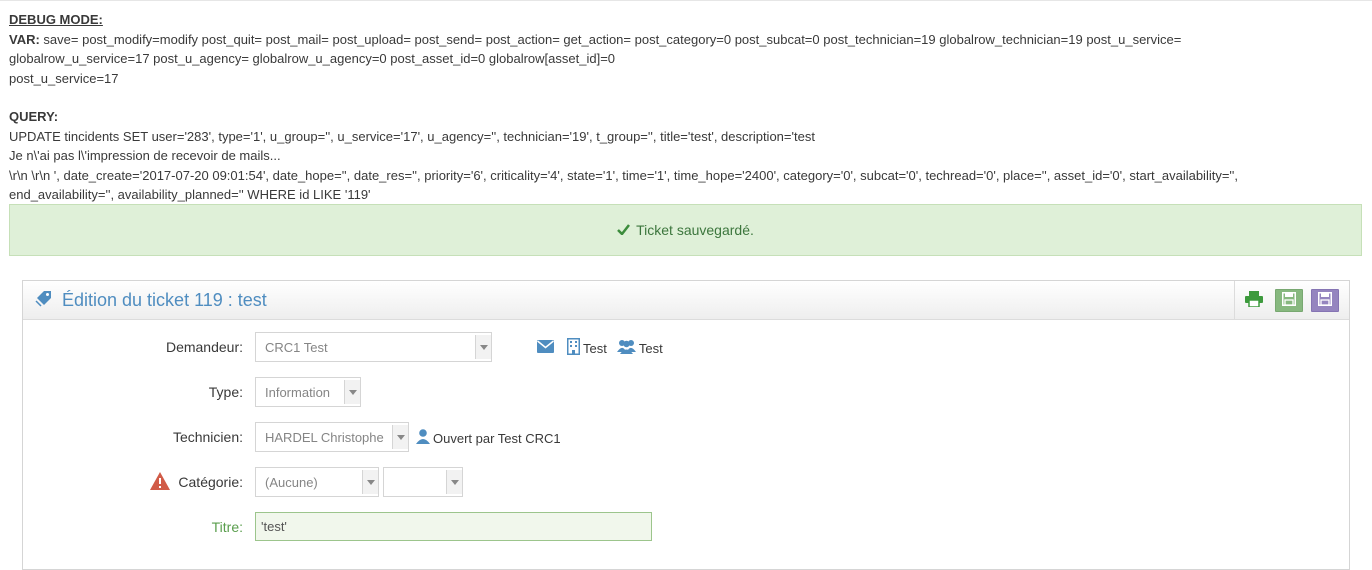 This screenshot has width=1372, height=570. What do you see at coordinates (497, 438) in the screenshot?
I see `opened-by-text: Ouvert par Test CRC1` at bounding box center [497, 438].